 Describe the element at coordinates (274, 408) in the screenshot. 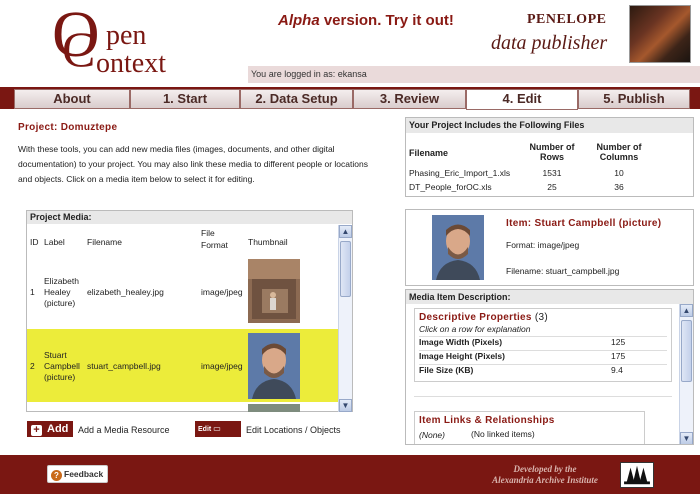

I see `thumbnail-partial` at that location.